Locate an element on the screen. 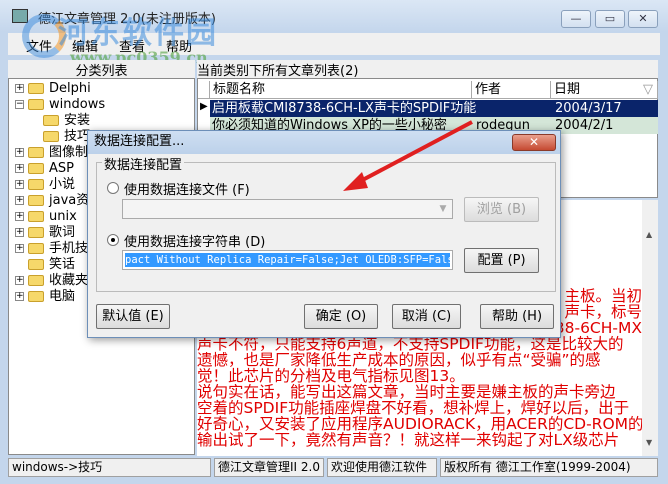 The height and width of the screenshot is (484, 668). red-arrow-annotation is located at coordinates (408, 155).